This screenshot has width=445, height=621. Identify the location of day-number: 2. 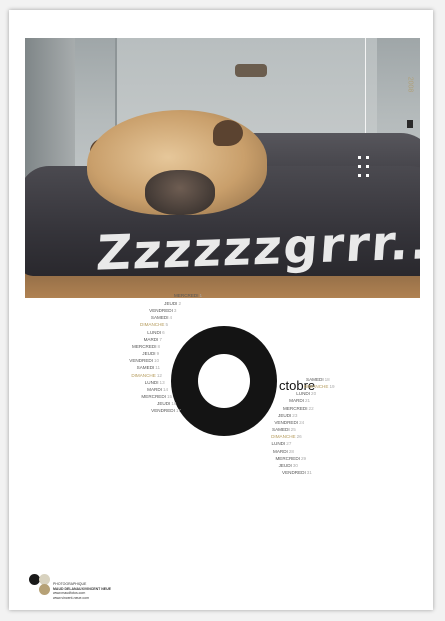
(179, 303).